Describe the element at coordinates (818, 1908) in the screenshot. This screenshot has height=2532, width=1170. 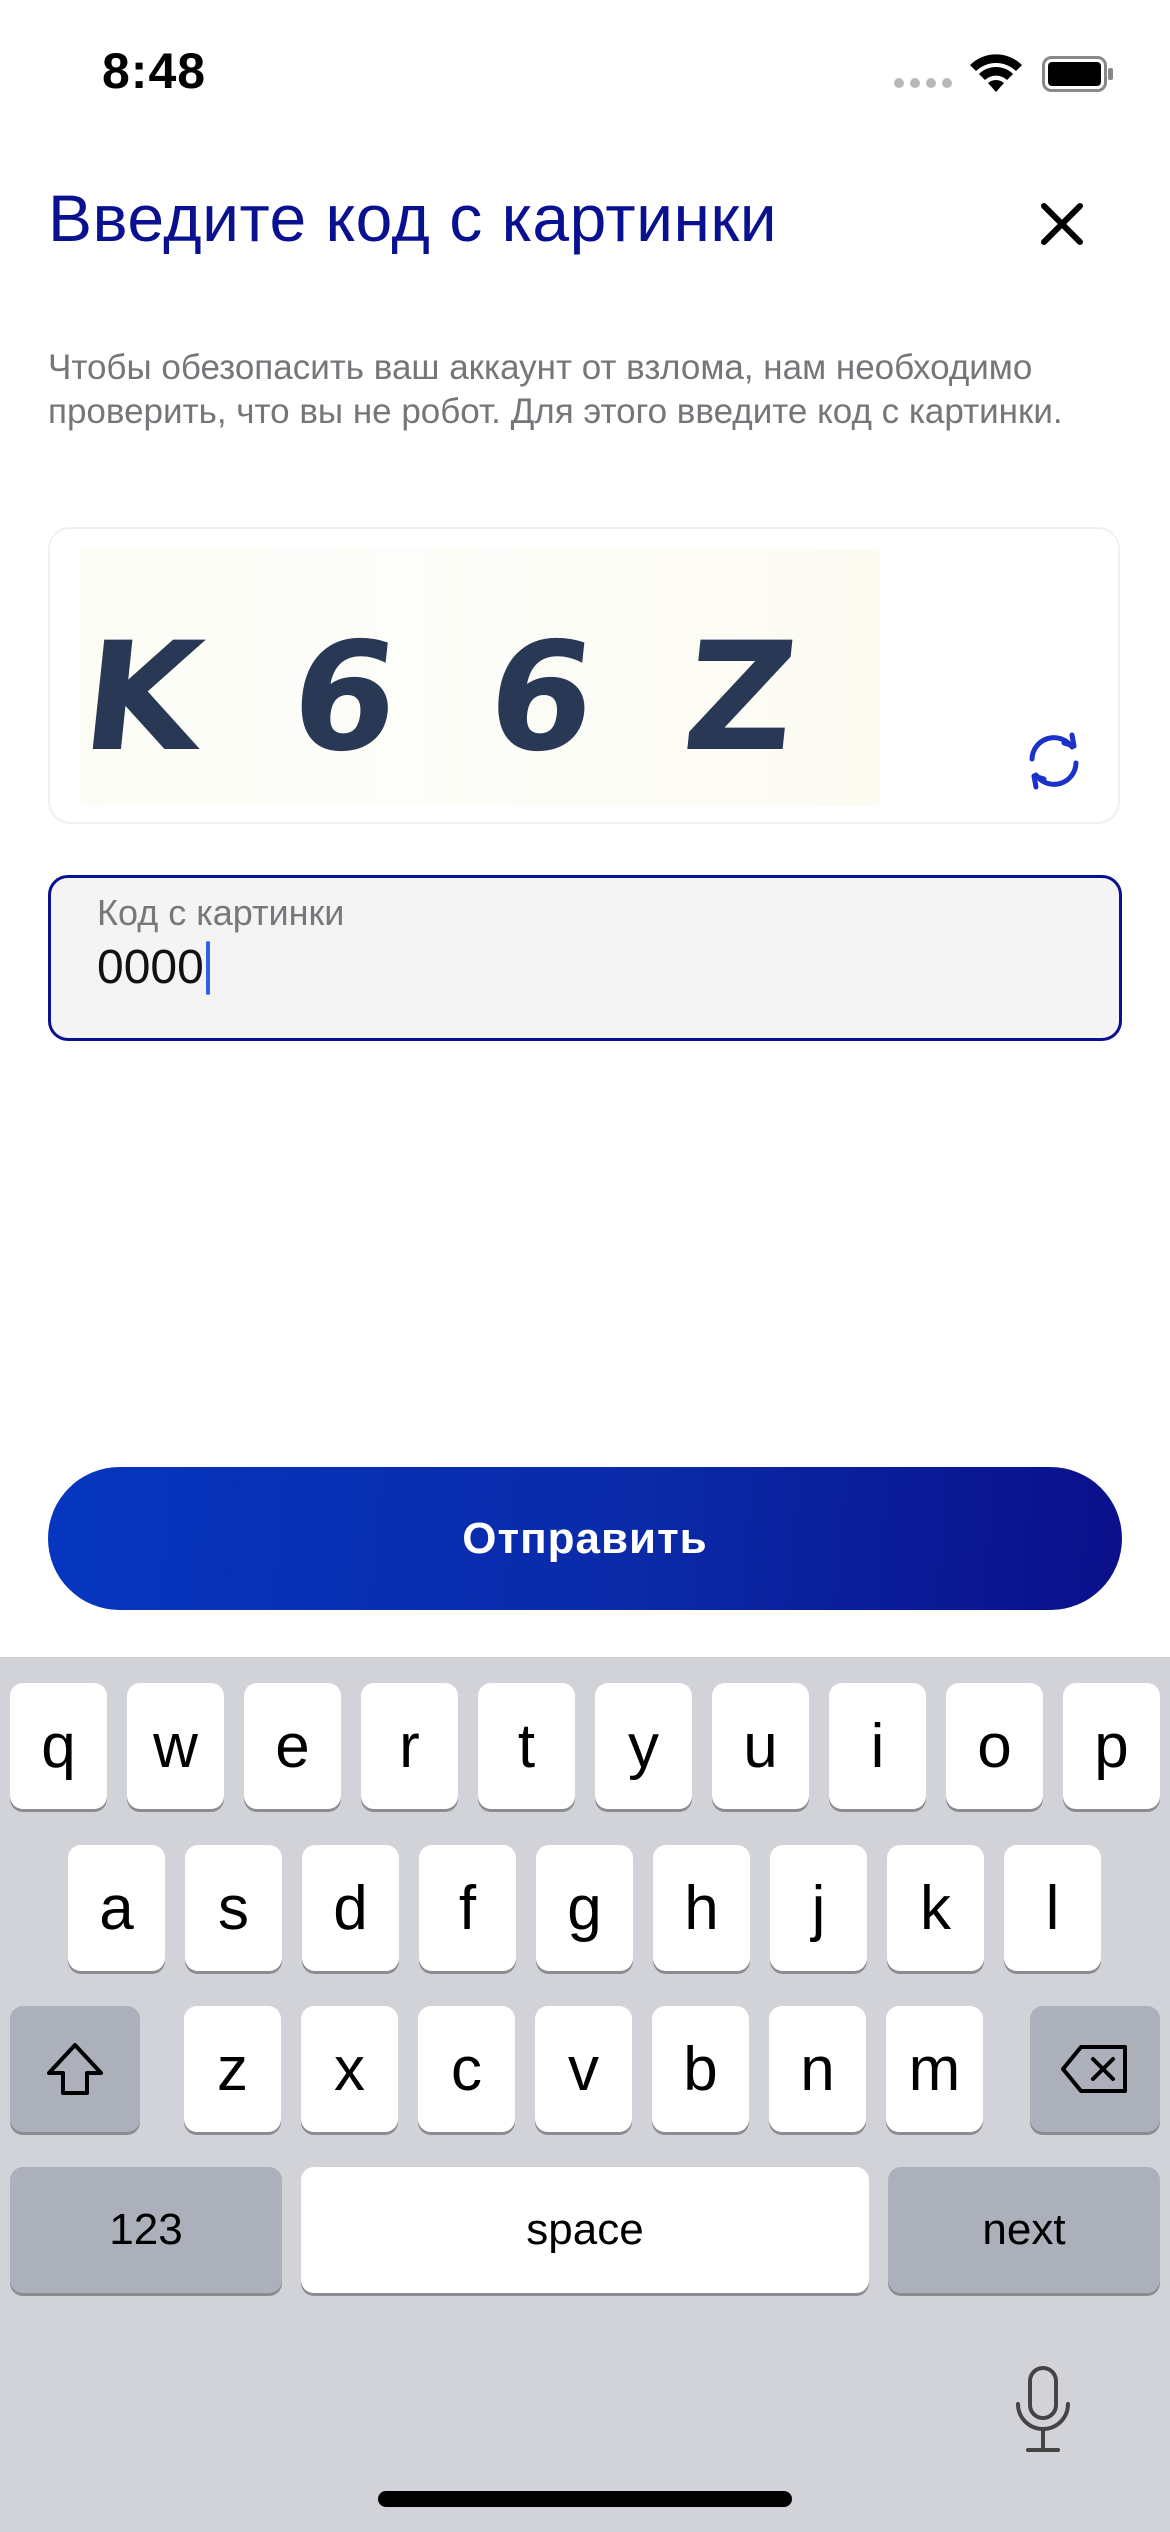
I see `key-j: j` at that location.